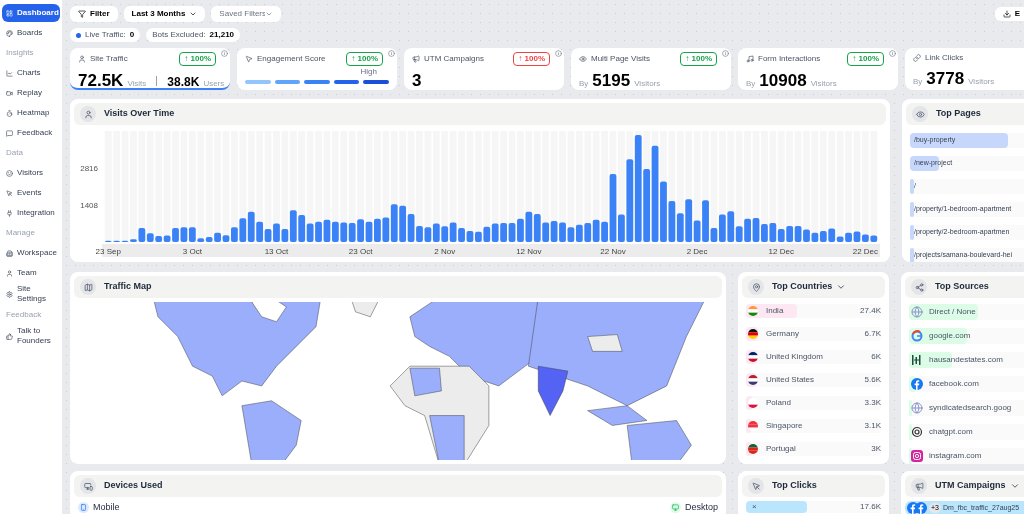  What do you see at coordinates (970, 408) in the screenshot?
I see `source-name: syndicatedsearch.goog` at bounding box center [970, 408].